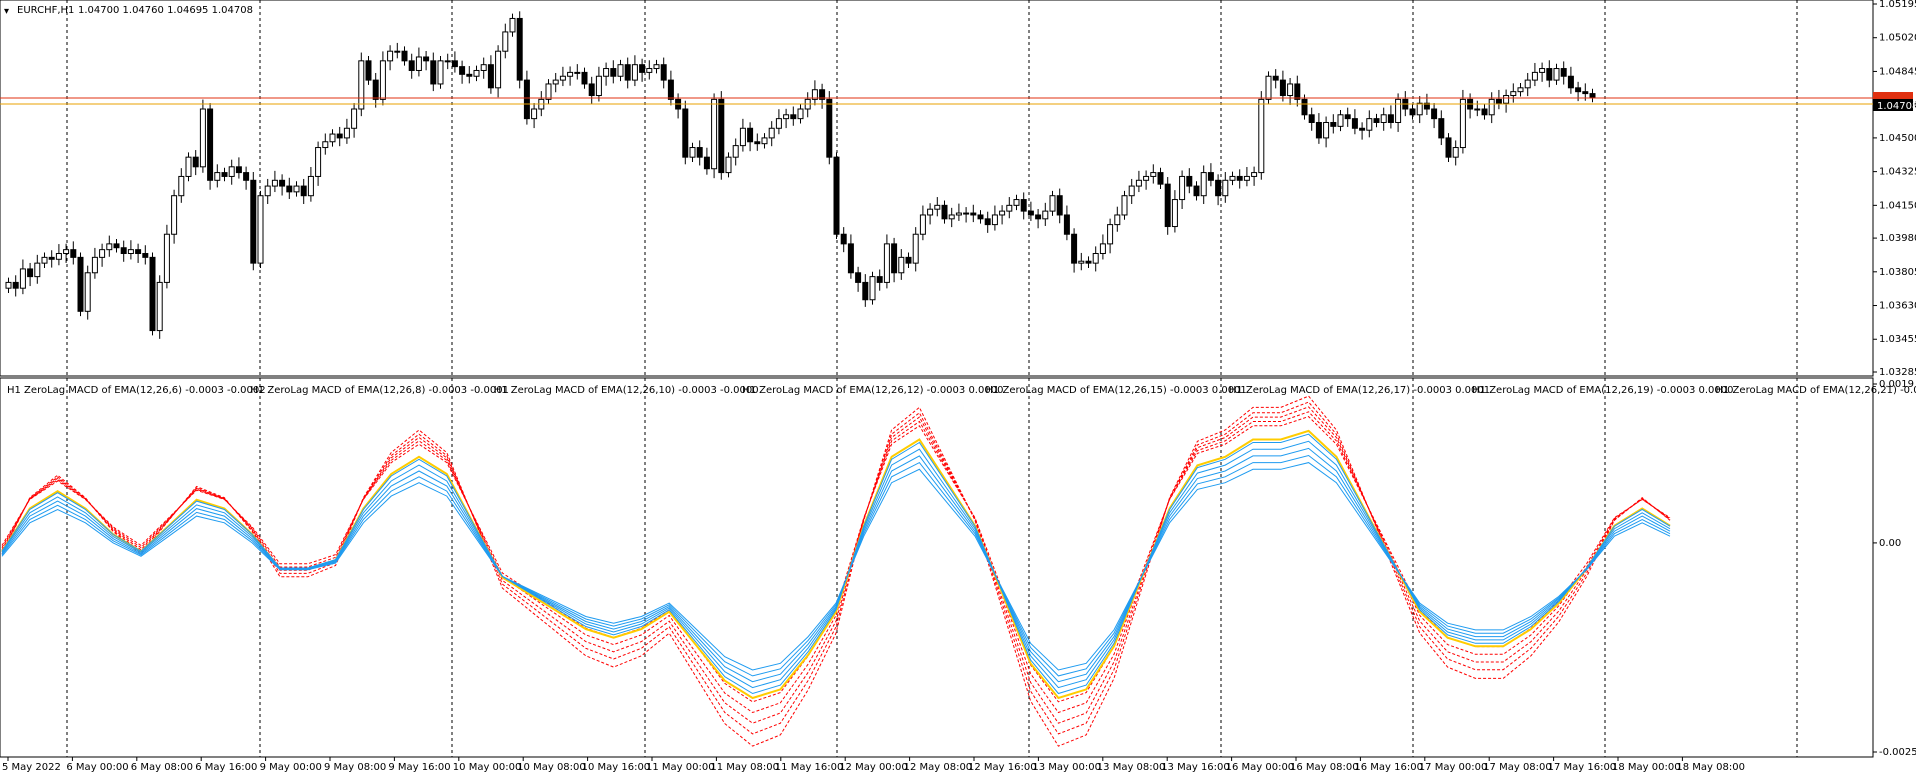  I want to click on time-label: 10 May 00:00, so click(487, 767).